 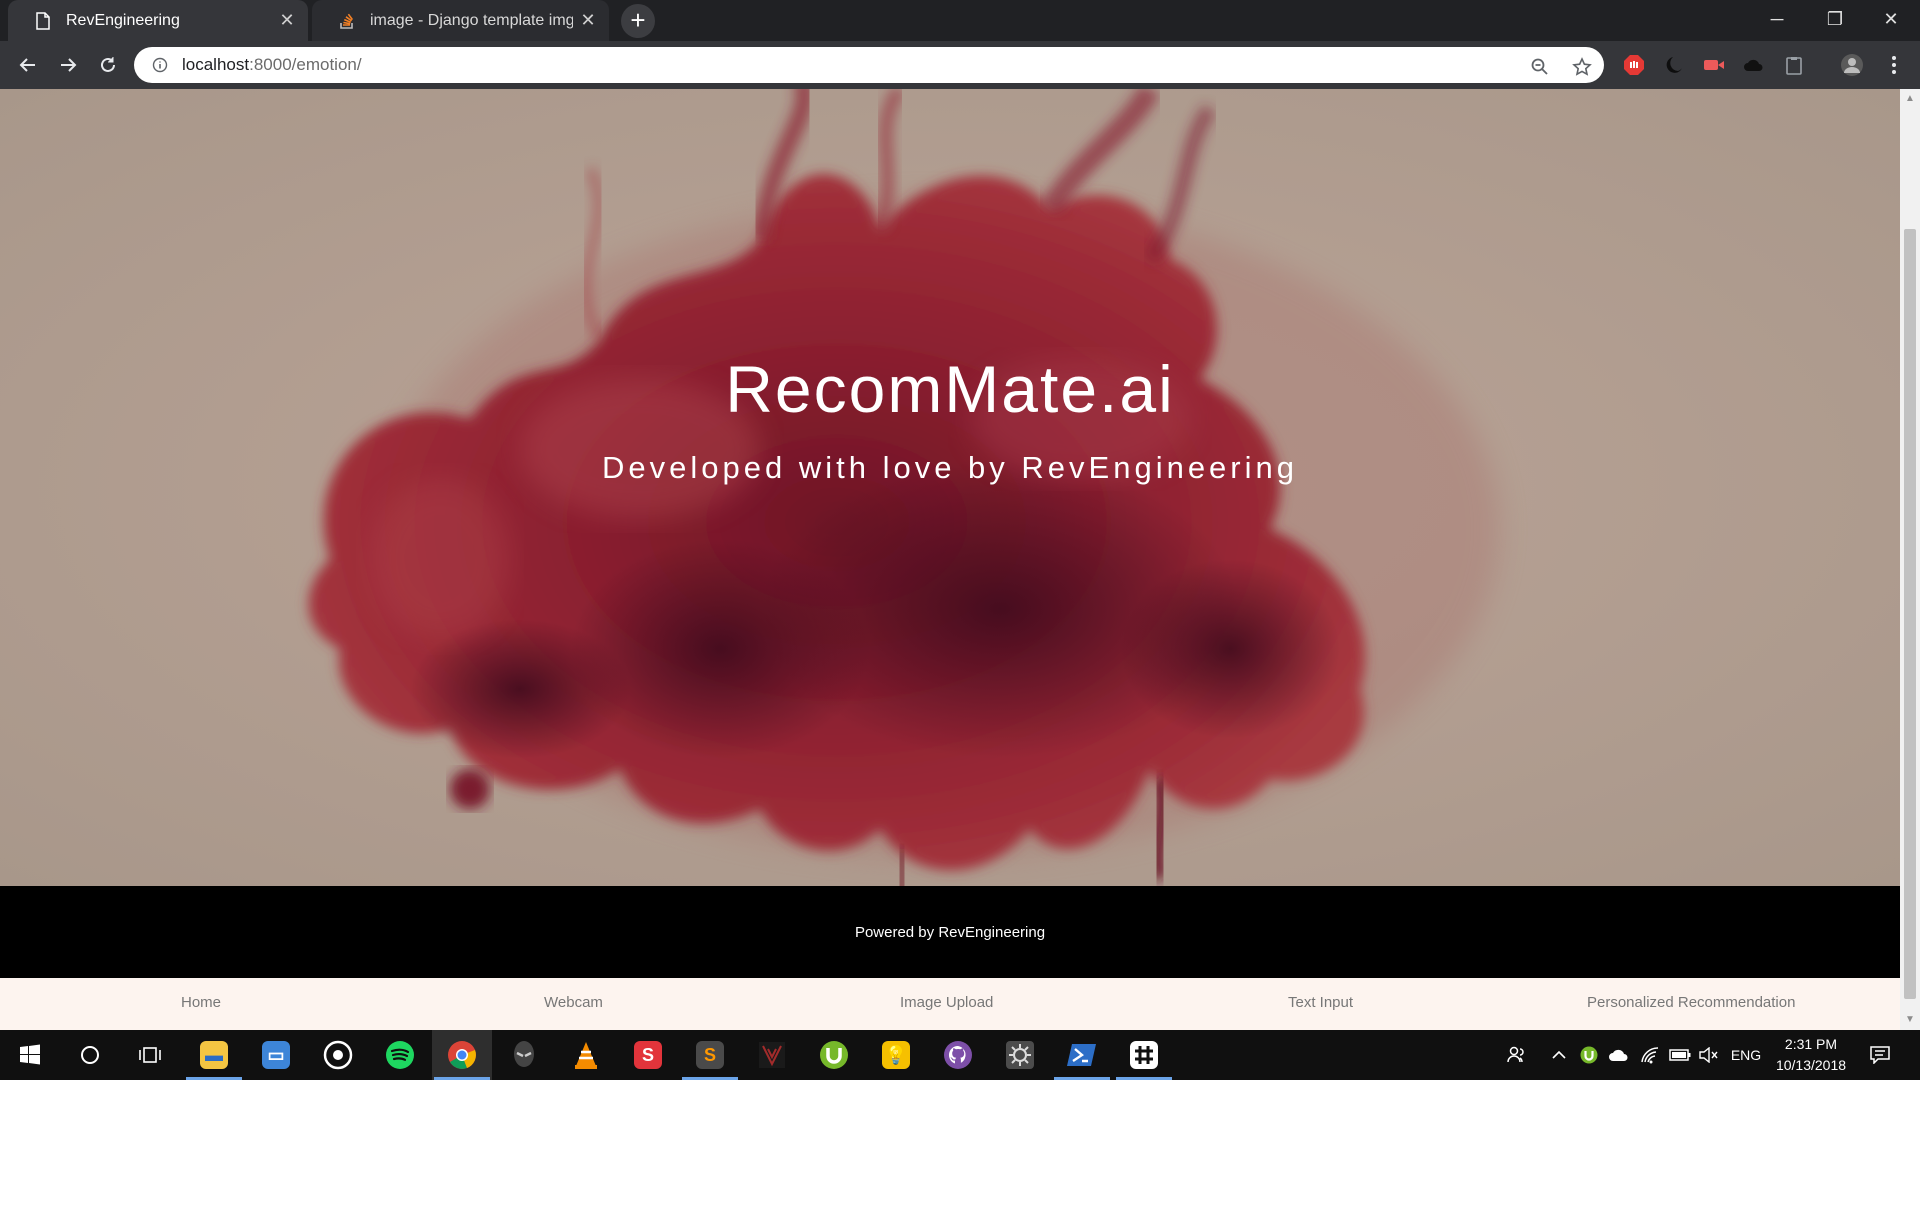 What do you see at coordinates (1674, 65) in the screenshot?
I see `dark-mode-moon-icon` at bounding box center [1674, 65].